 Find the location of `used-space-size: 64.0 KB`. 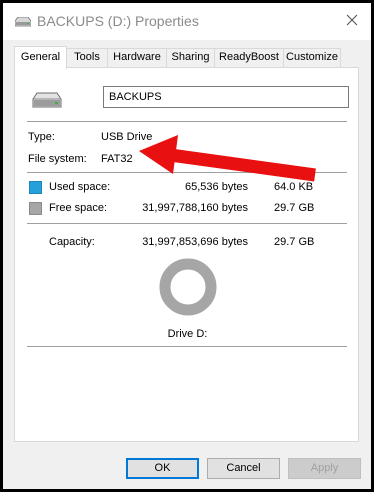

used-space-size: 64.0 KB is located at coordinates (294, 187).